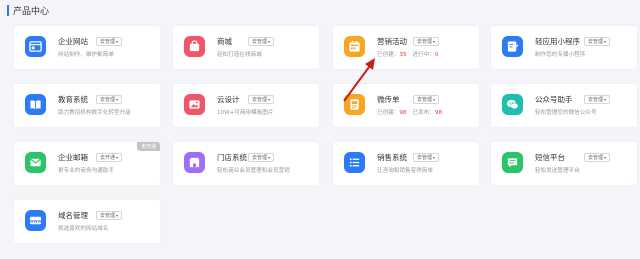  What do you see at coordinates (405, 171) in the screenshot?
I see `product-description: 让咨询和销售变得简单` at bounding box center [405, 171].